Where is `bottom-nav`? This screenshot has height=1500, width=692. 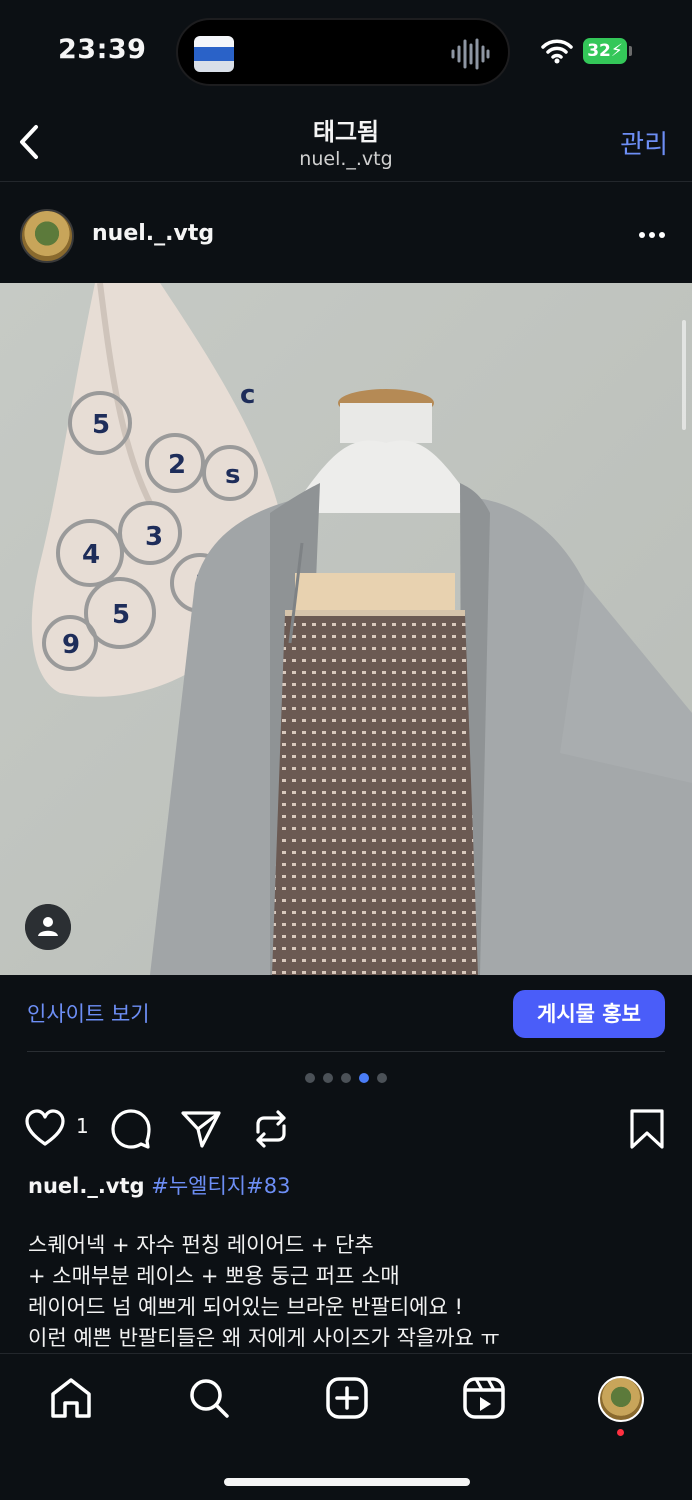
bottom-nav is located at coordinates (346, 1426).